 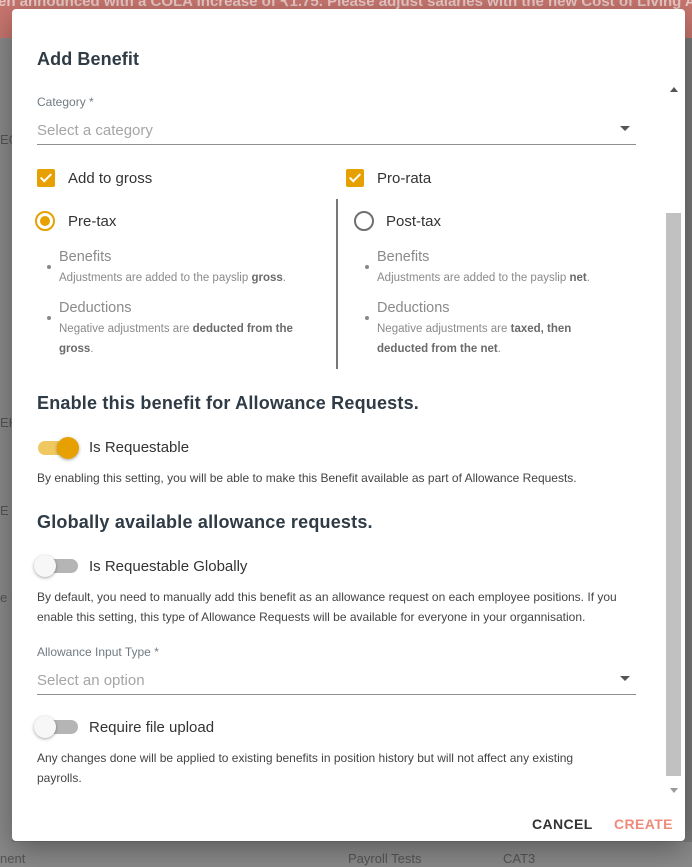 What do you see at coordinates (110, 178) in the screenshot?
I see `add-to-gross-label: Add to gross` at bounding box center [110, 178].